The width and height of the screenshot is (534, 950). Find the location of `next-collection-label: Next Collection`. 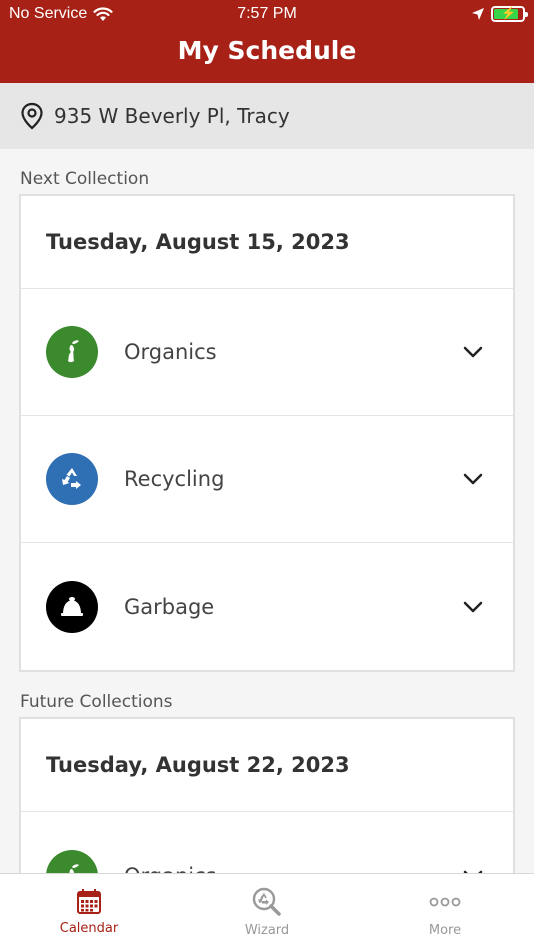

next-collection-label: Next Collection is located at coordinates (85, 179).